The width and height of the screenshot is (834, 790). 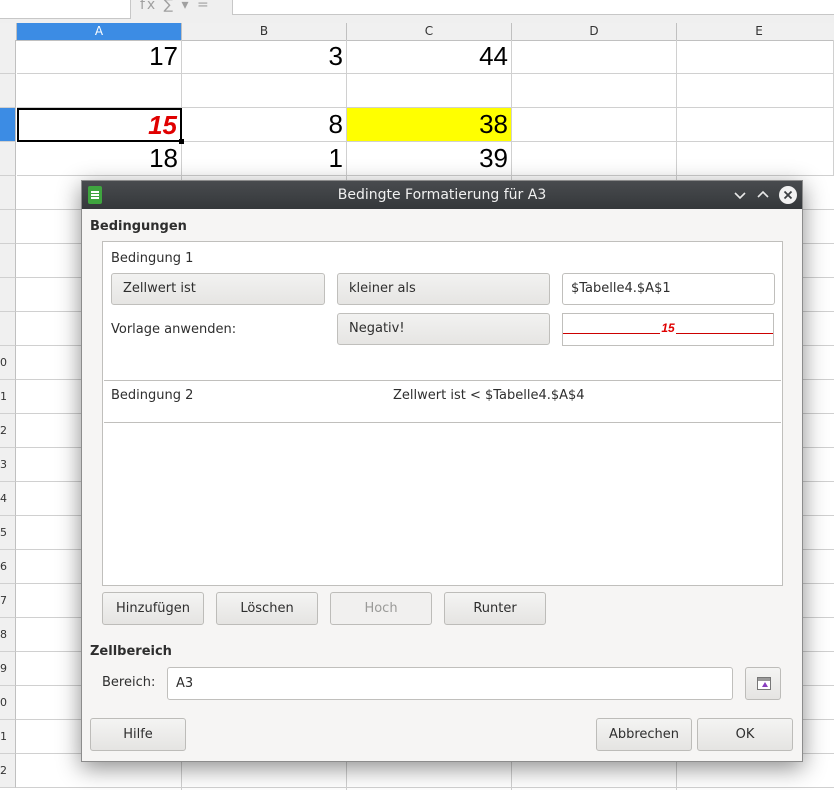 I want to click on column-headers: A B C D E, so click(x=417, y=32).